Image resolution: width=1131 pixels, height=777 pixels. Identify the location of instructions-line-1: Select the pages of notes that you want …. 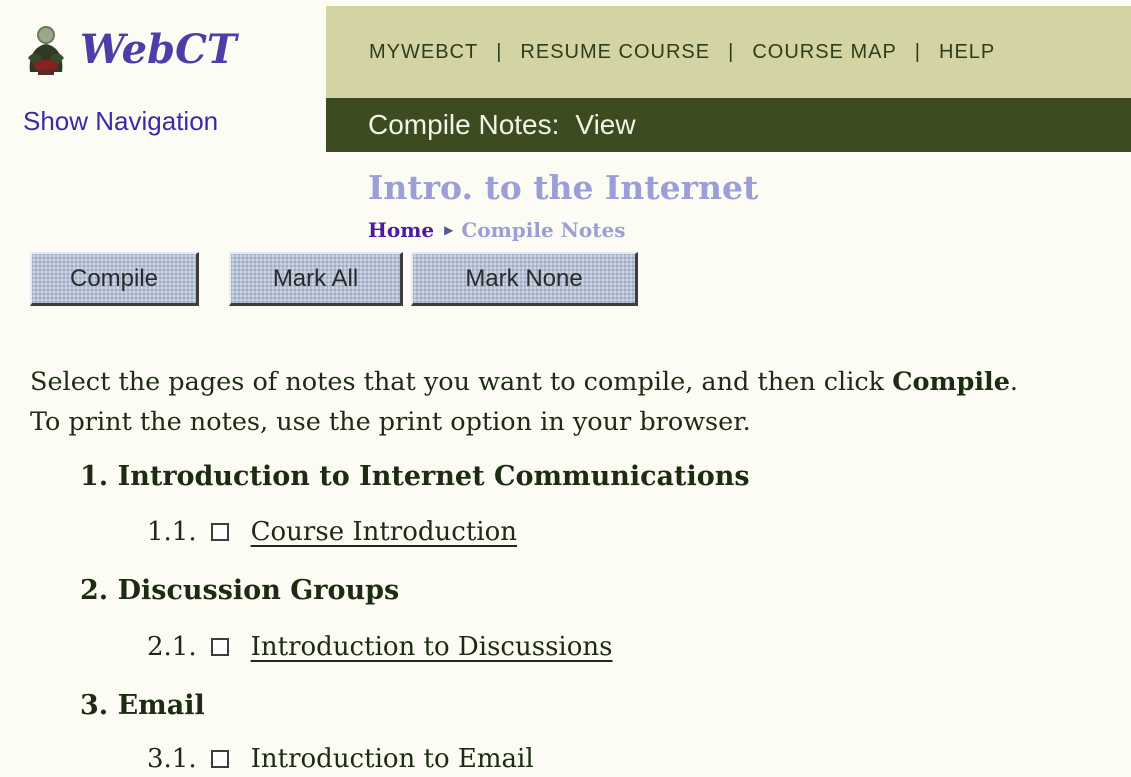
(580, 382).